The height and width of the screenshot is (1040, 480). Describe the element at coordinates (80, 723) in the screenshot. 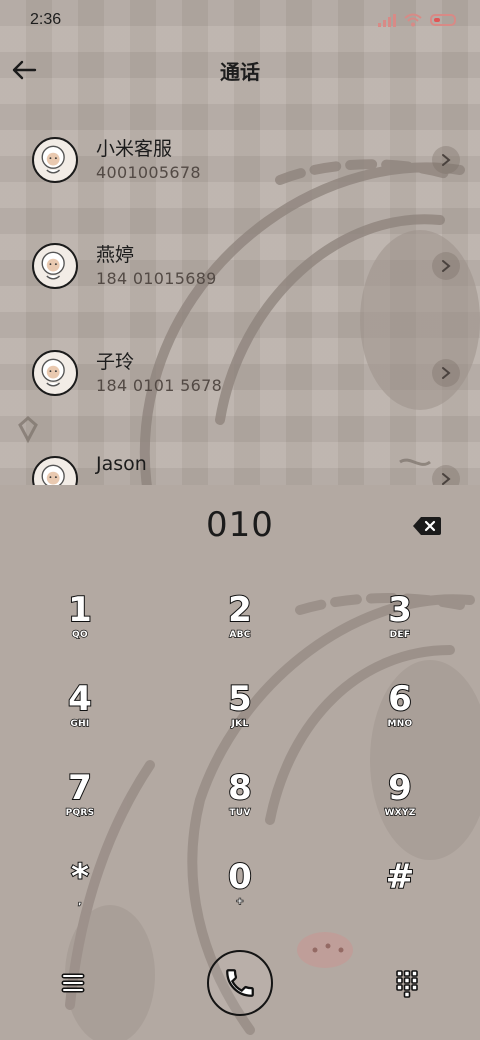

I see `key-letters: GHI` at that location.